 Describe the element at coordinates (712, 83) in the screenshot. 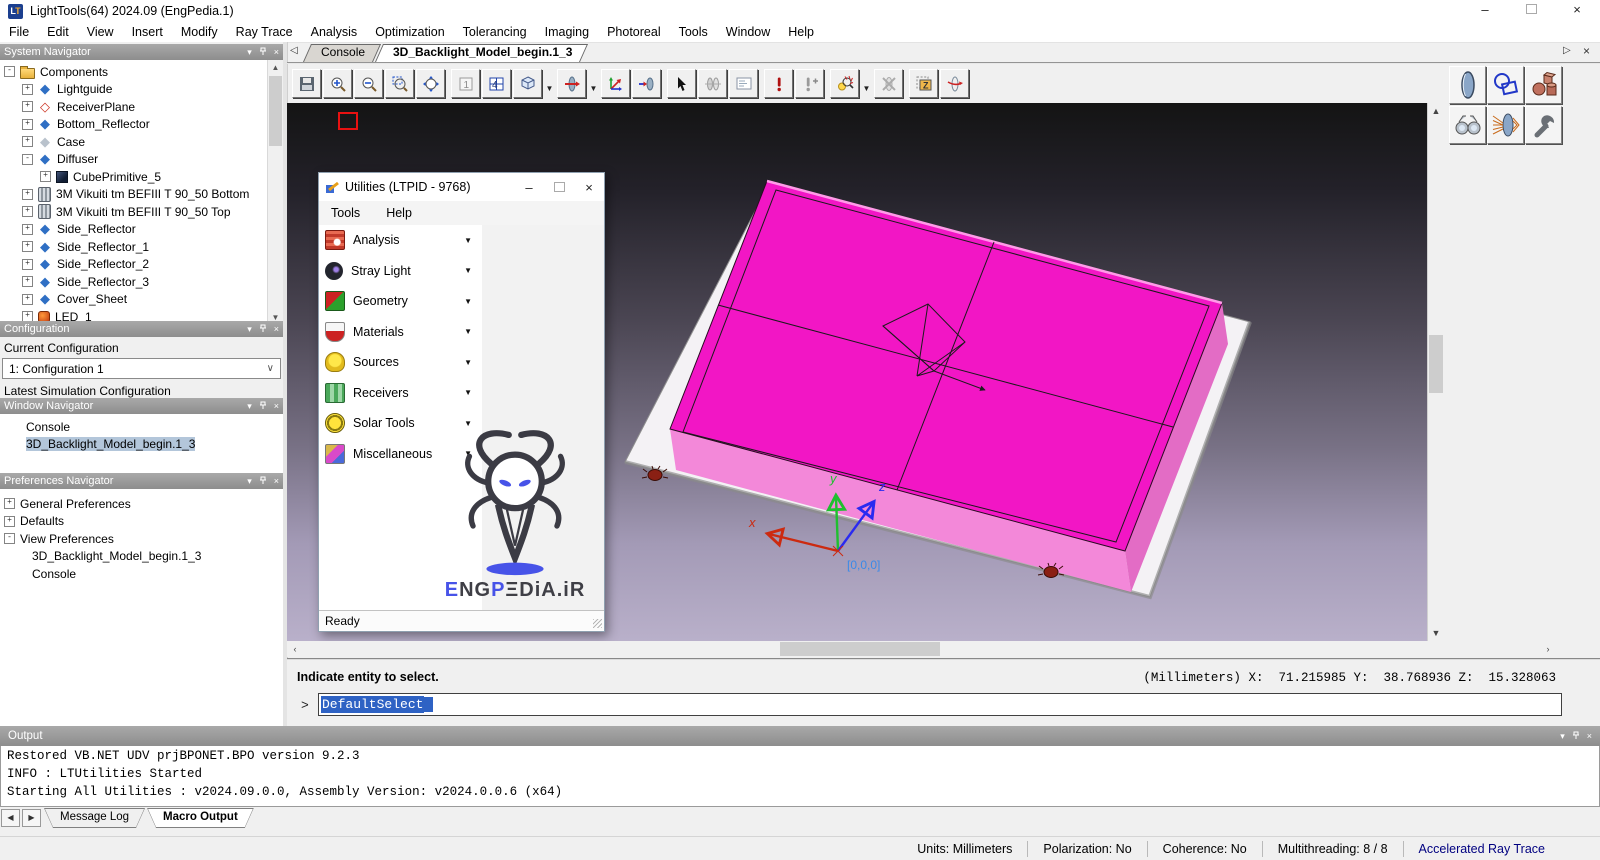

I see `element-pair-button` at that location.